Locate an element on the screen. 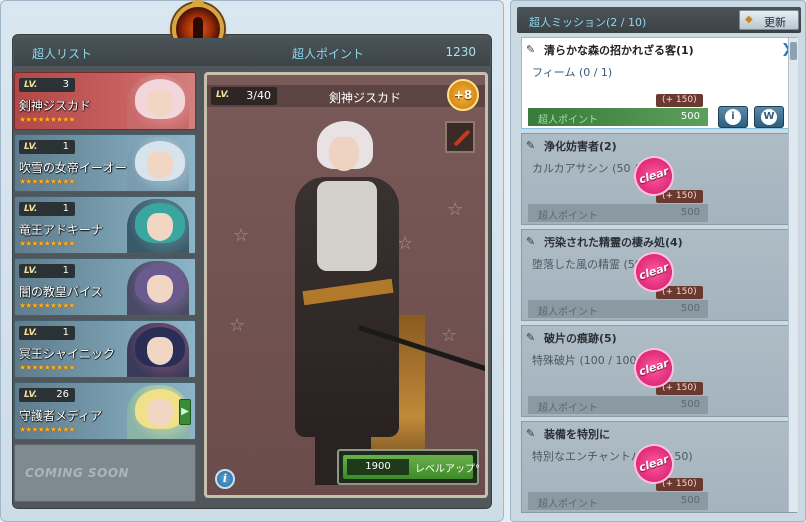 This screenshot has width=806, height=522. info-icon: i is located at coordinates (733, 117).